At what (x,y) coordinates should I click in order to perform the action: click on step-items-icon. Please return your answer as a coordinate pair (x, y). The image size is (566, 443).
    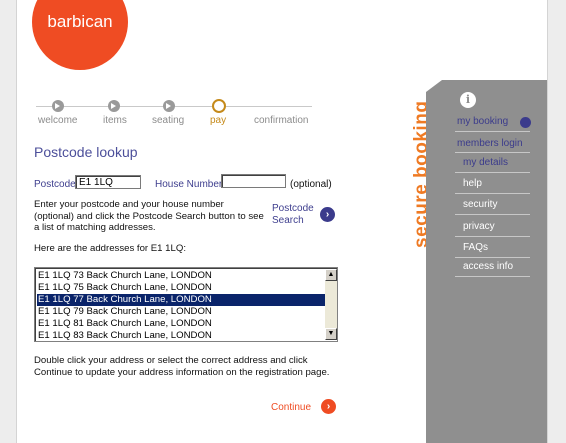
    Looking at the image, I should click on (114, 106).